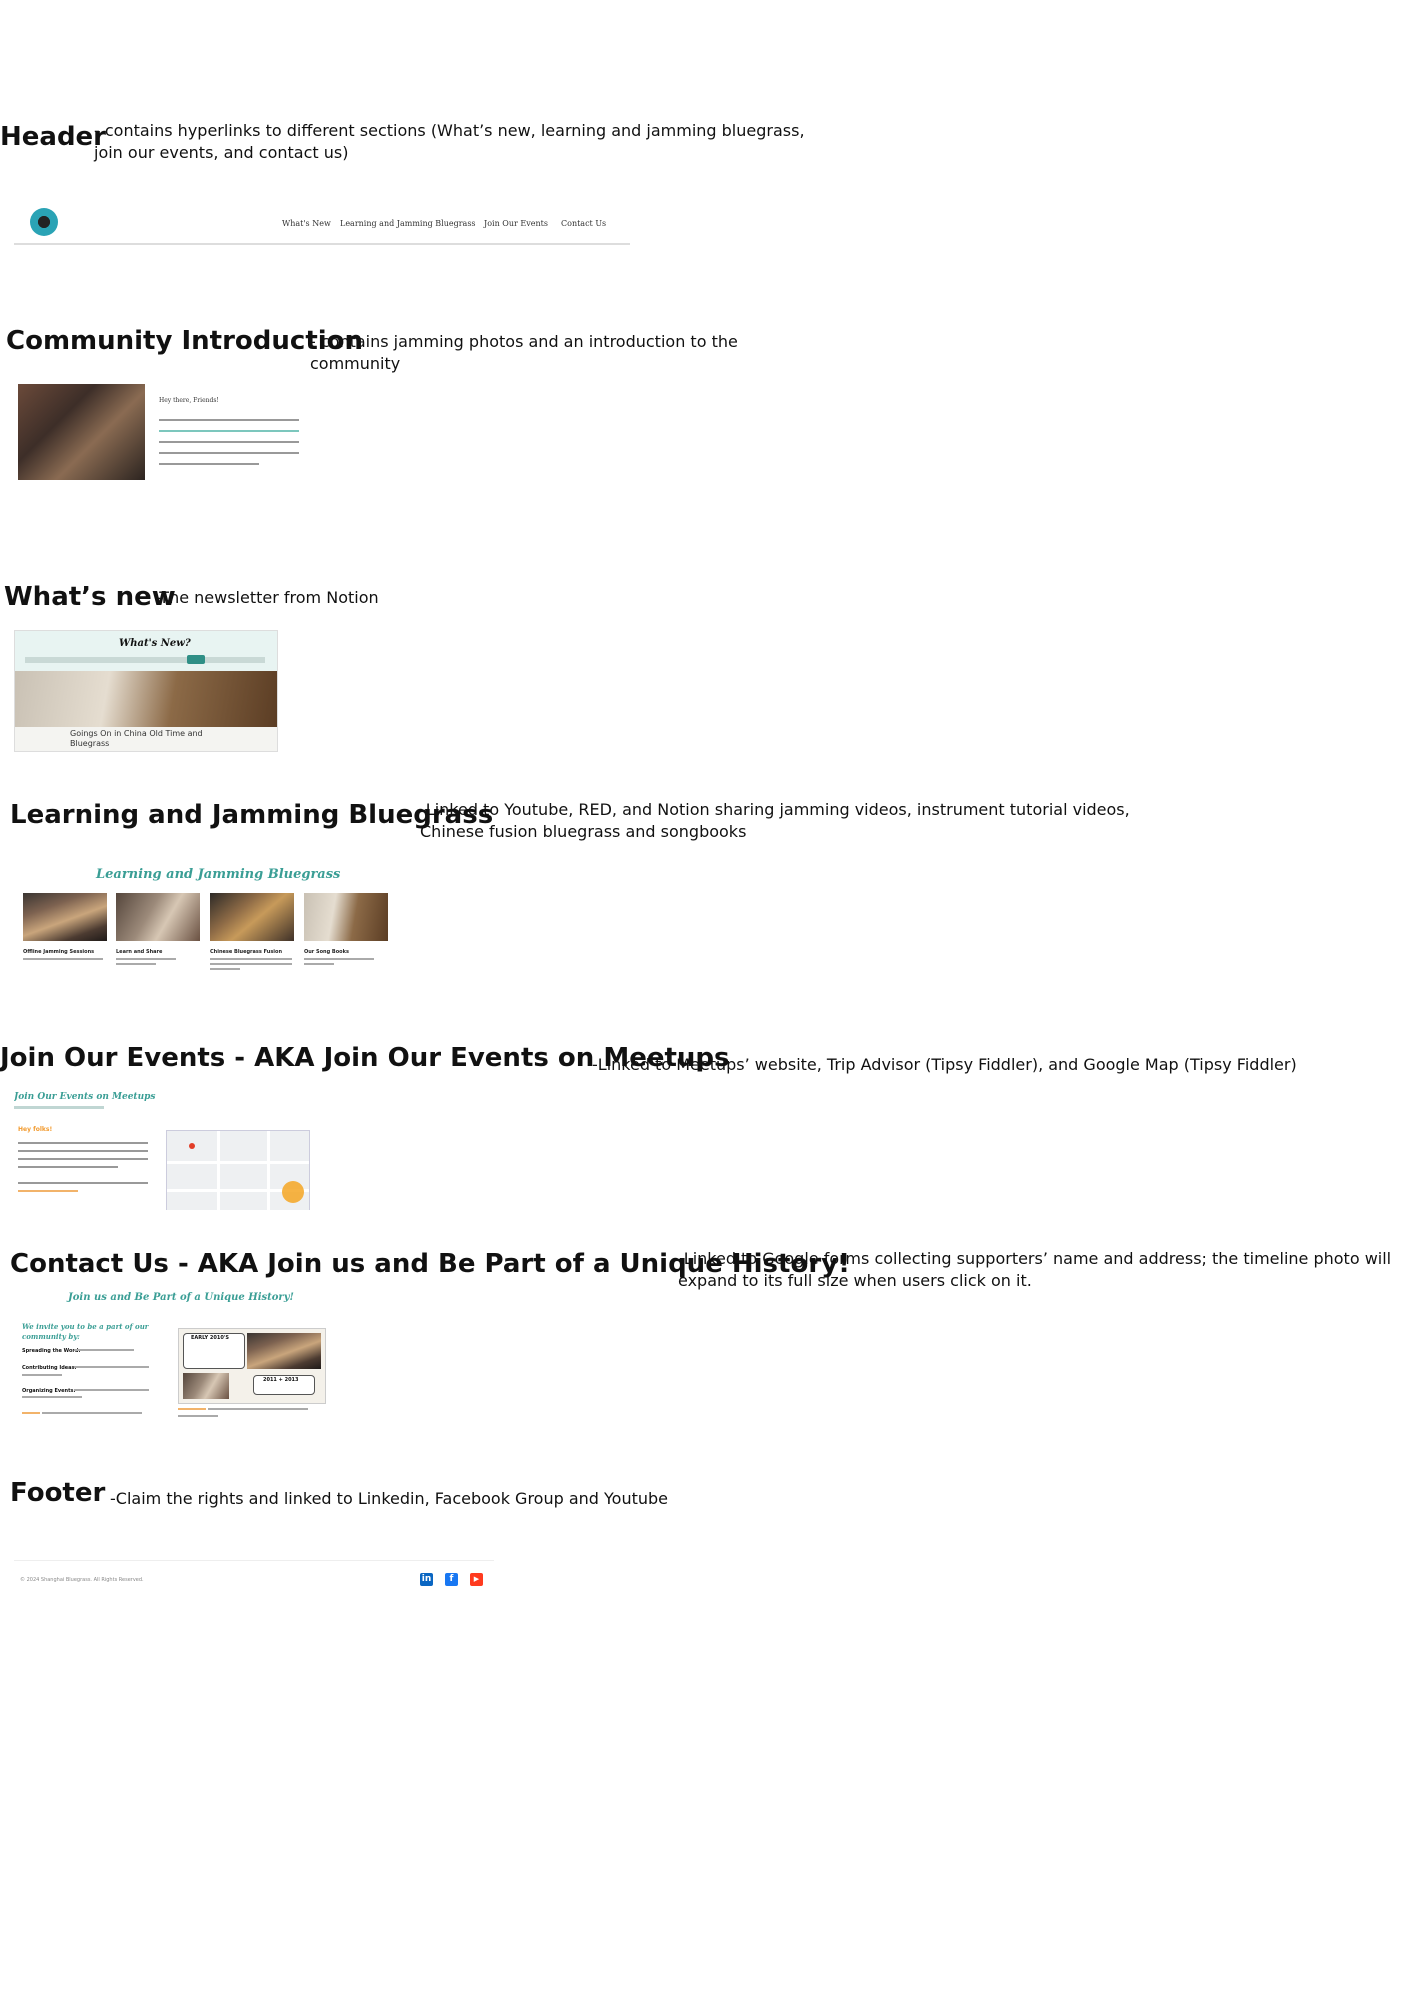  Describe the element at coordinates (306, 223) in the screenshot. I see `nav-link-whats-new: What's New` at that location.